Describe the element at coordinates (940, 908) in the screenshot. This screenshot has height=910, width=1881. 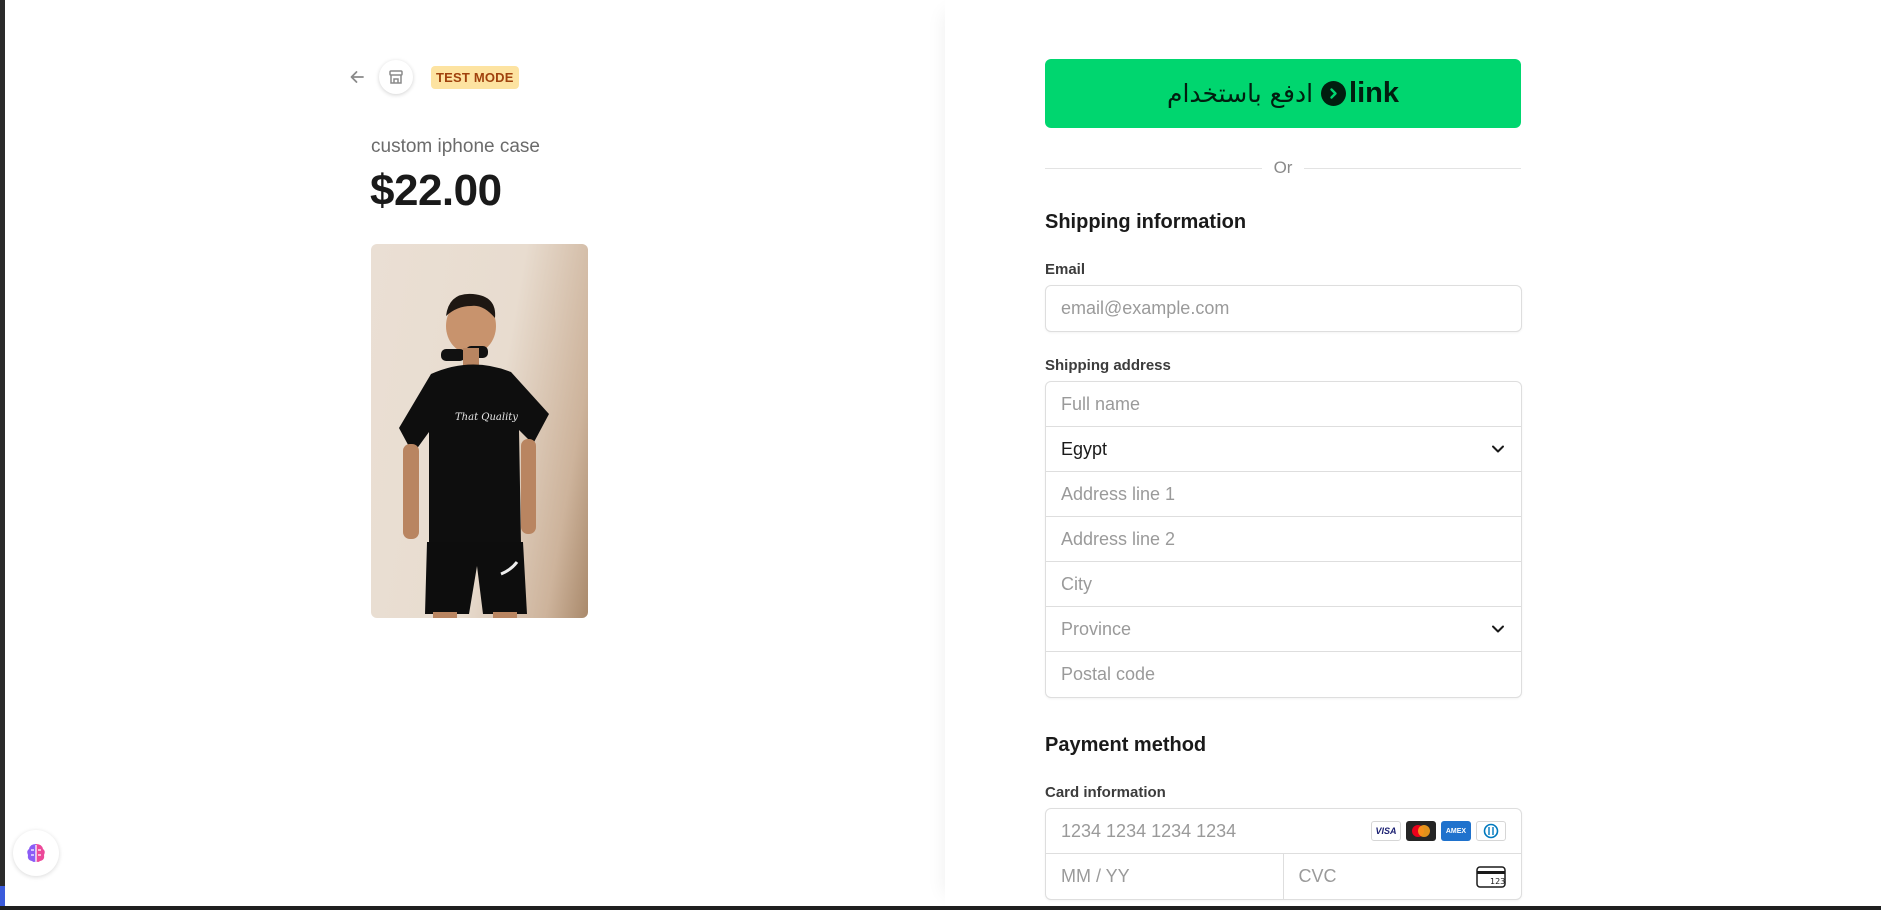
I see `window-bottom-edge` at that location.